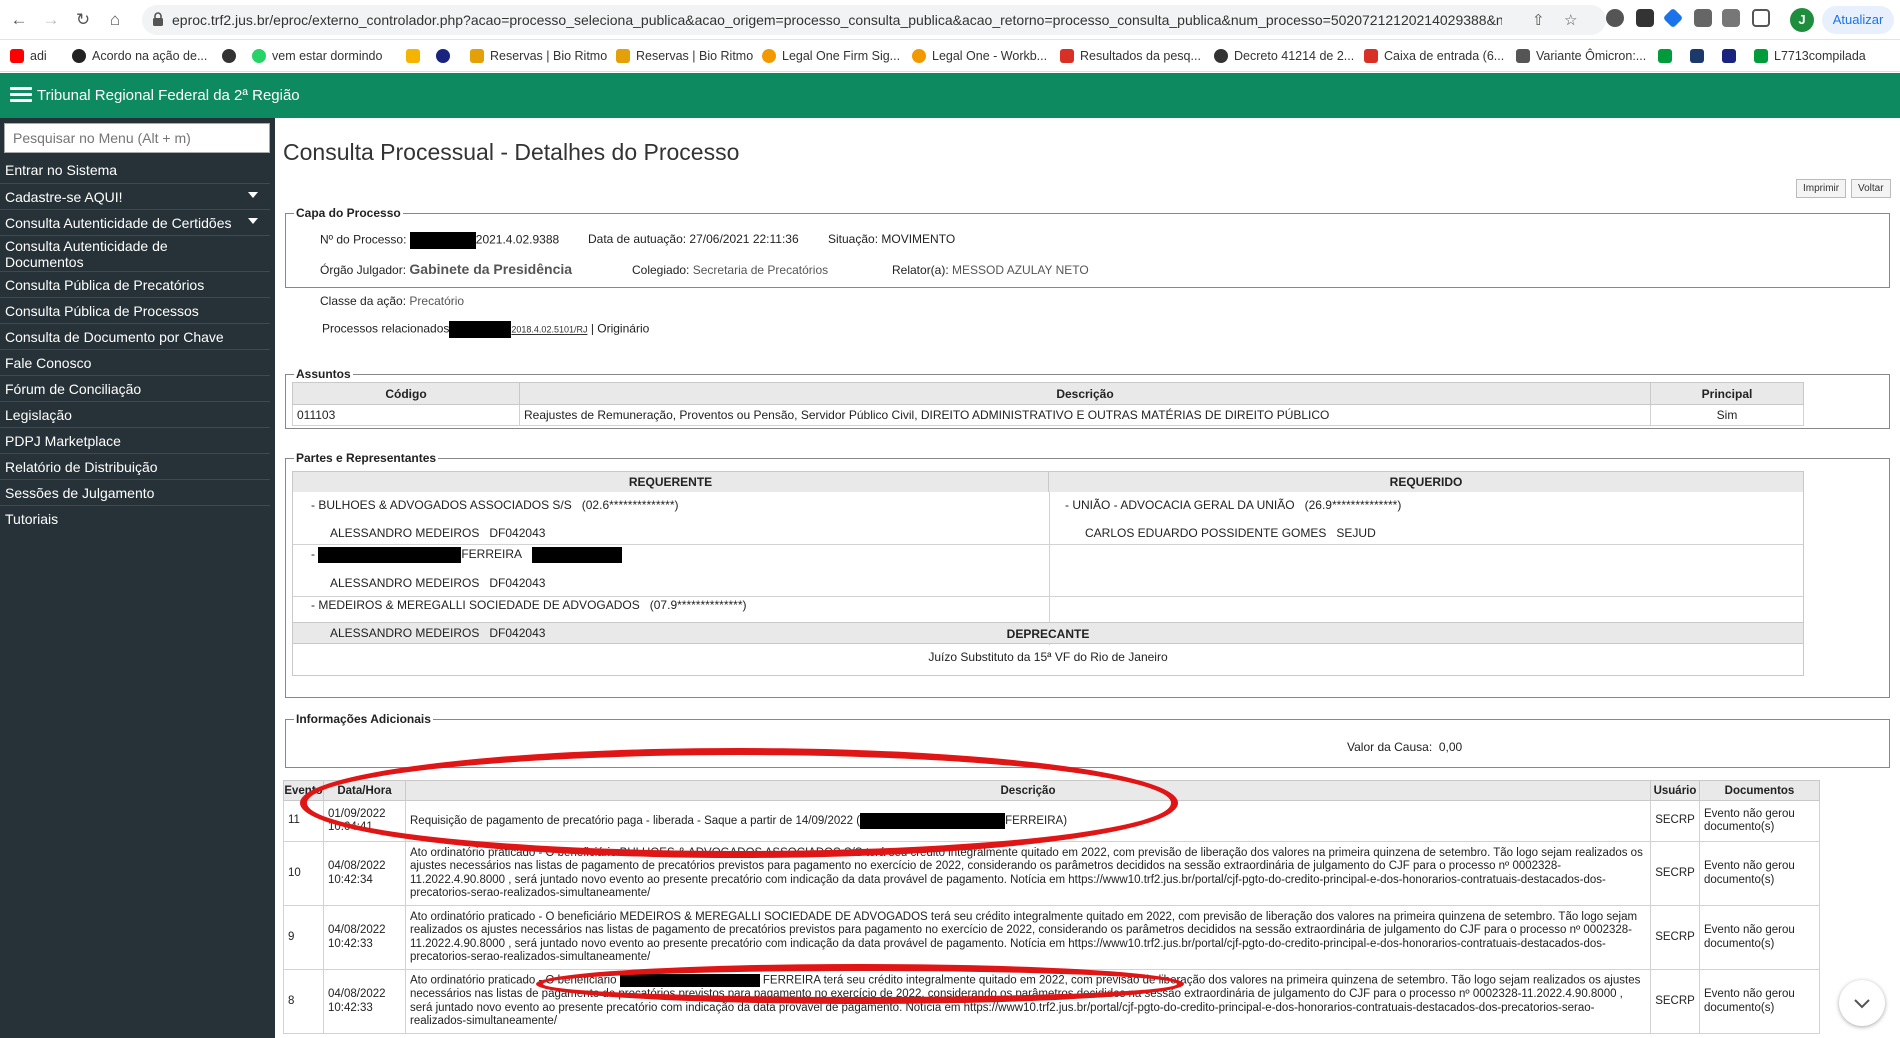 The image size is (1900, 1038). What do you see at coordinates (135, 415) in the screenshot?
I see `sidebar-item-legislacao: Legislação` at bounding box center [135, 415].